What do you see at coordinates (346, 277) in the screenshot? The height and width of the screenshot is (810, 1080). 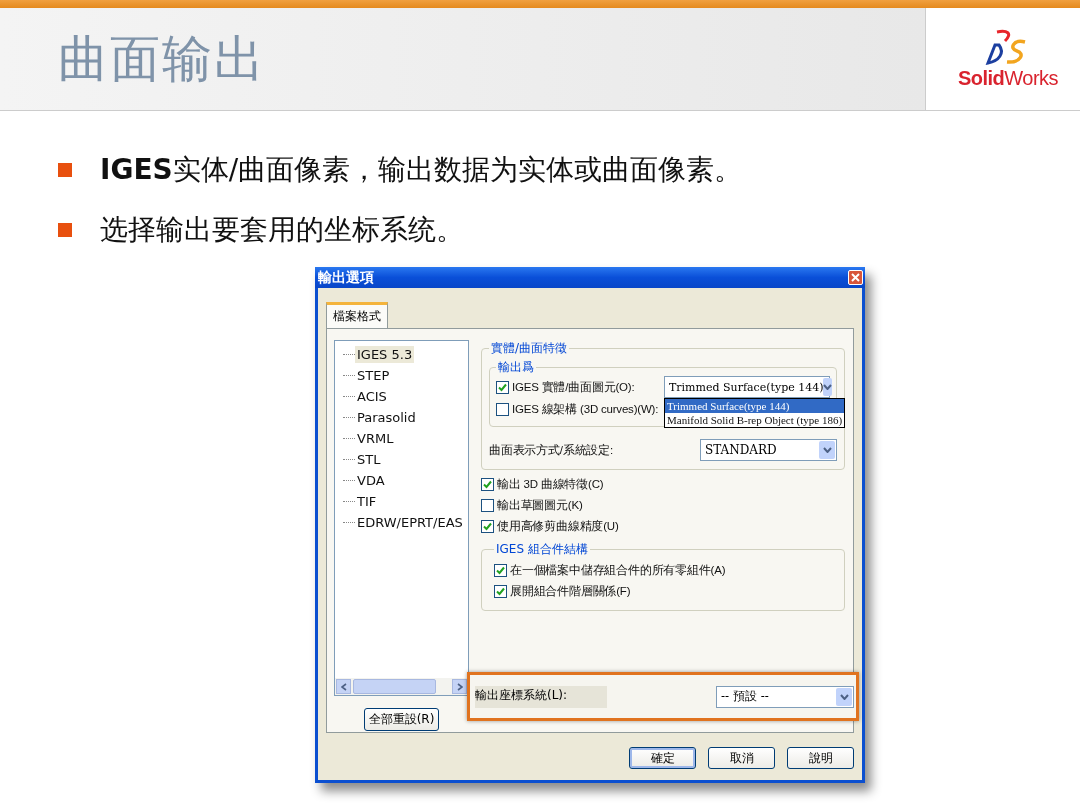 I see `dialog-title: 輸出選項` at bounding box center [346, 277].